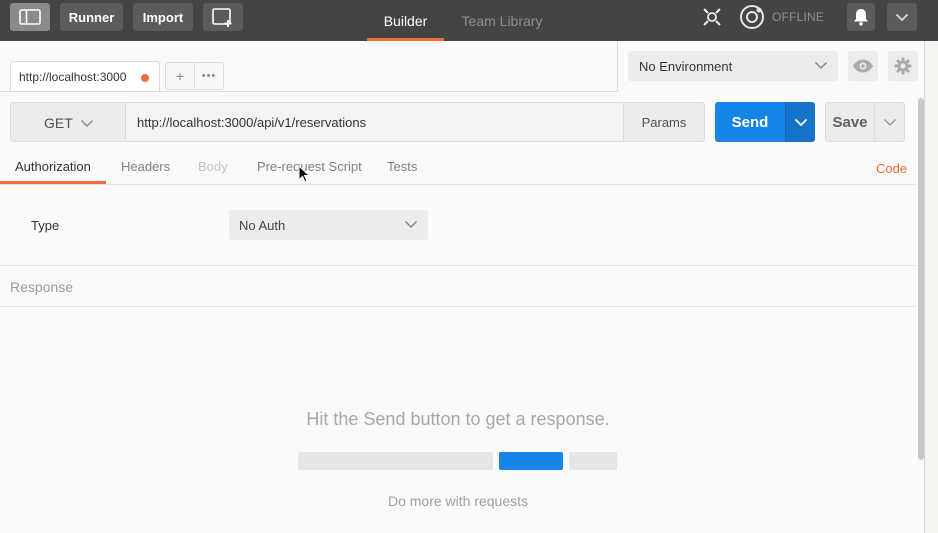  I want to click on save-button: Save, so click(850, 122).